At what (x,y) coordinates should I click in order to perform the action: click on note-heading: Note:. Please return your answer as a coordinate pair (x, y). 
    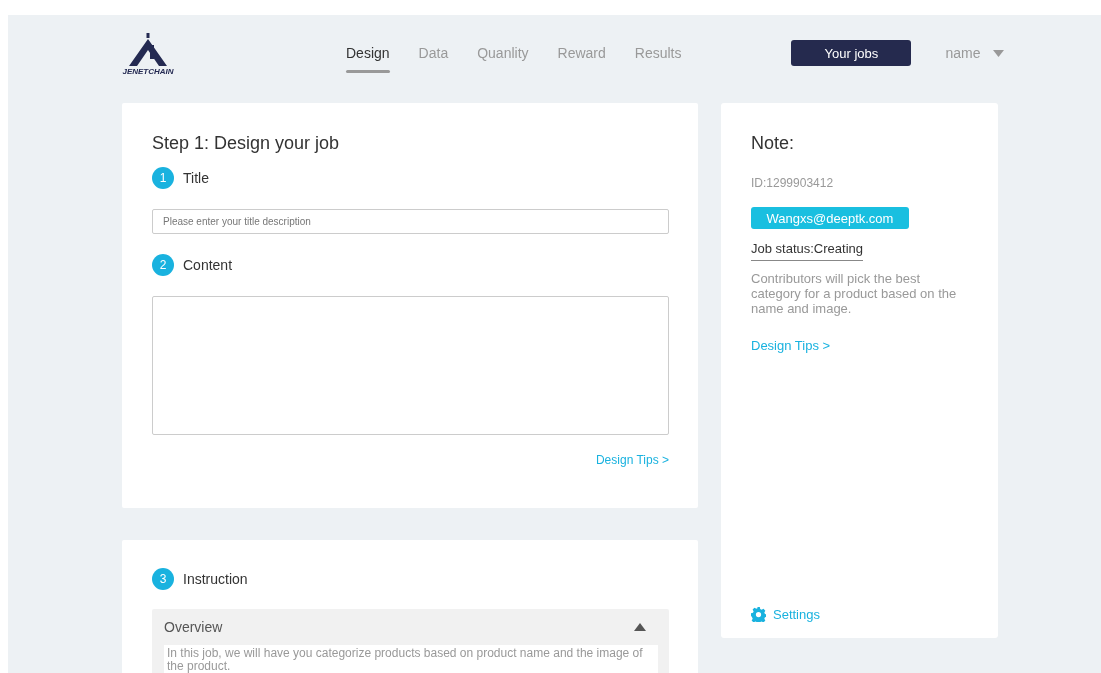
    Looking at the image, I should click on (773, 143).